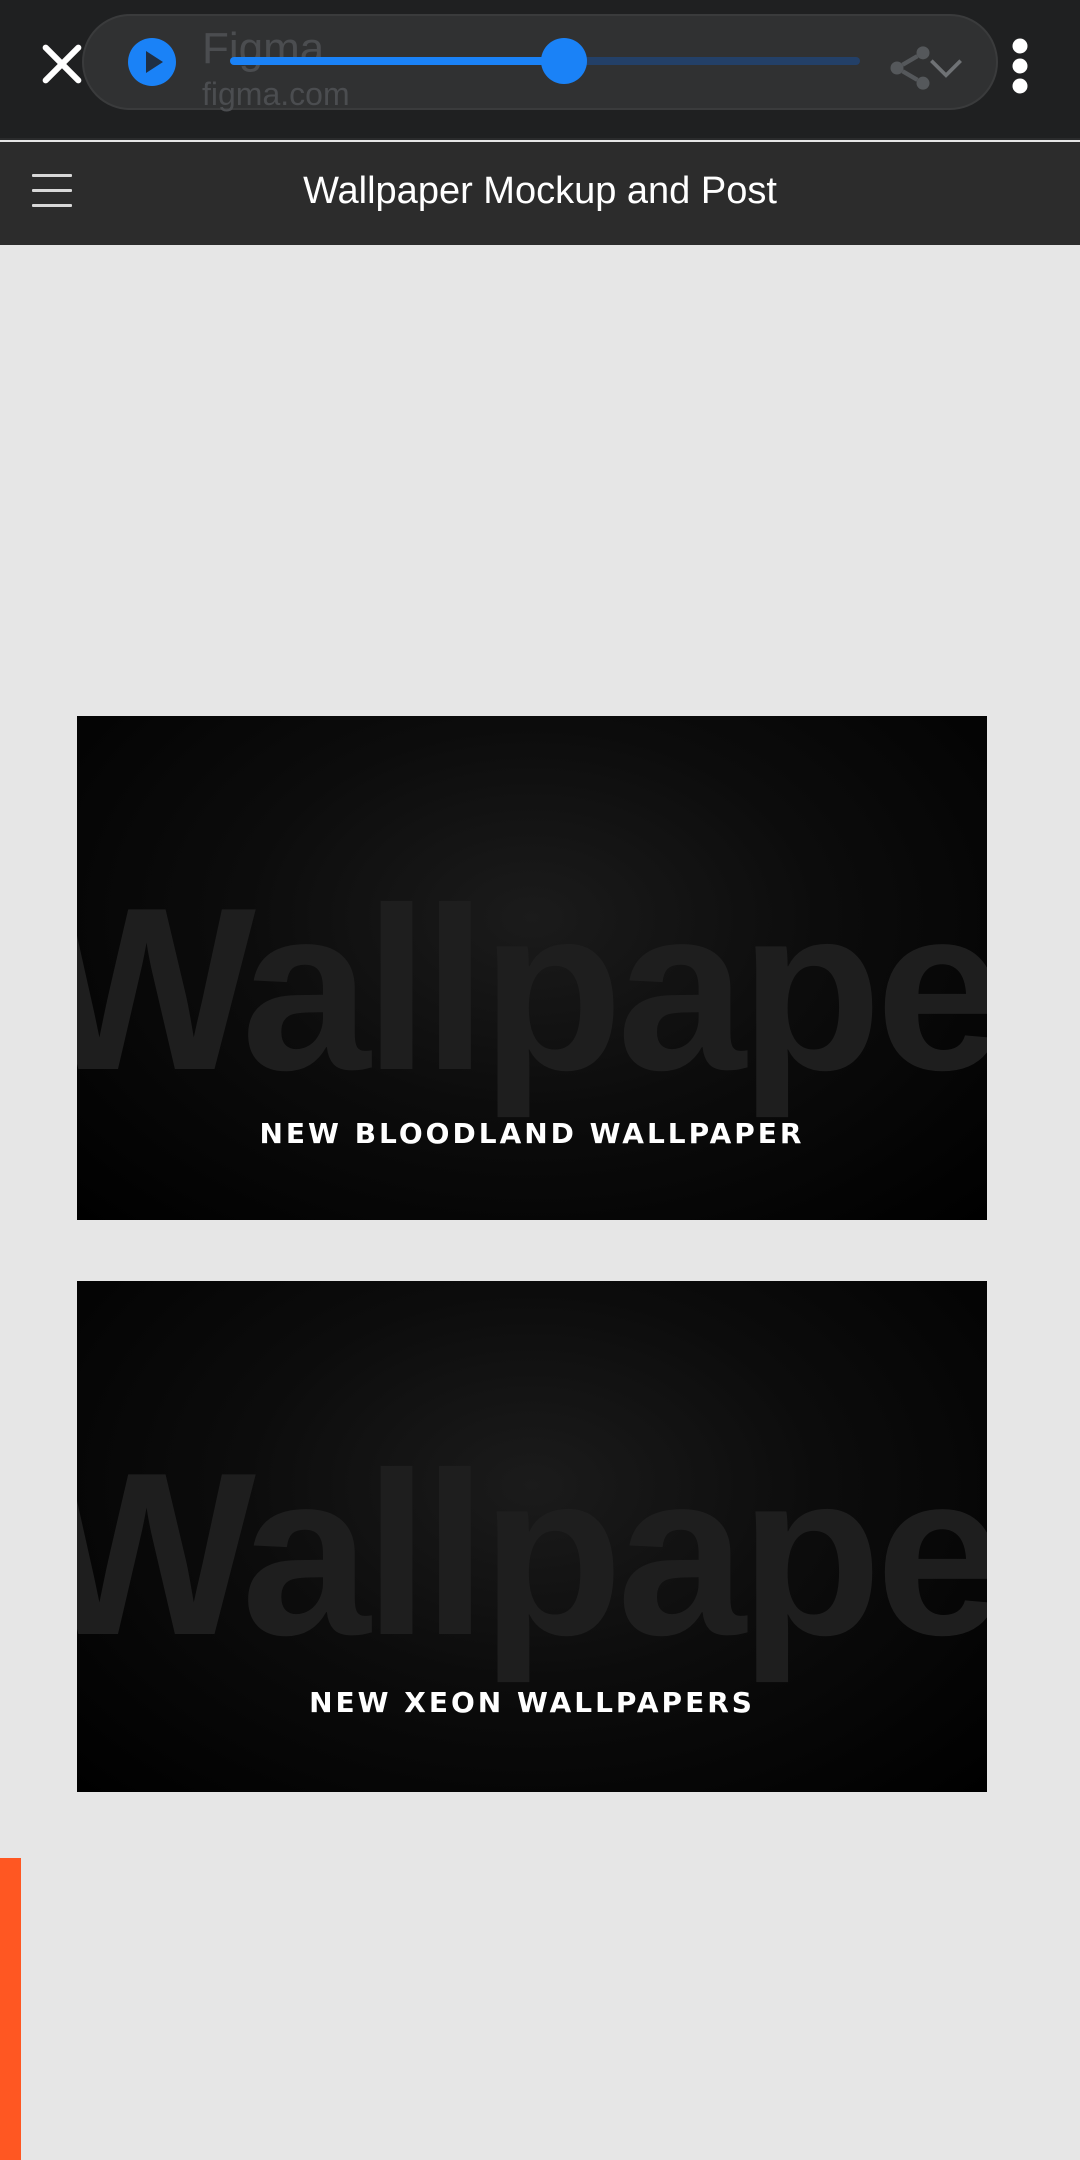  What do you see at coordinates (10, 2009) in the screenshot?
I see `orange-frame-edge` at bounding box center [10, 2009].